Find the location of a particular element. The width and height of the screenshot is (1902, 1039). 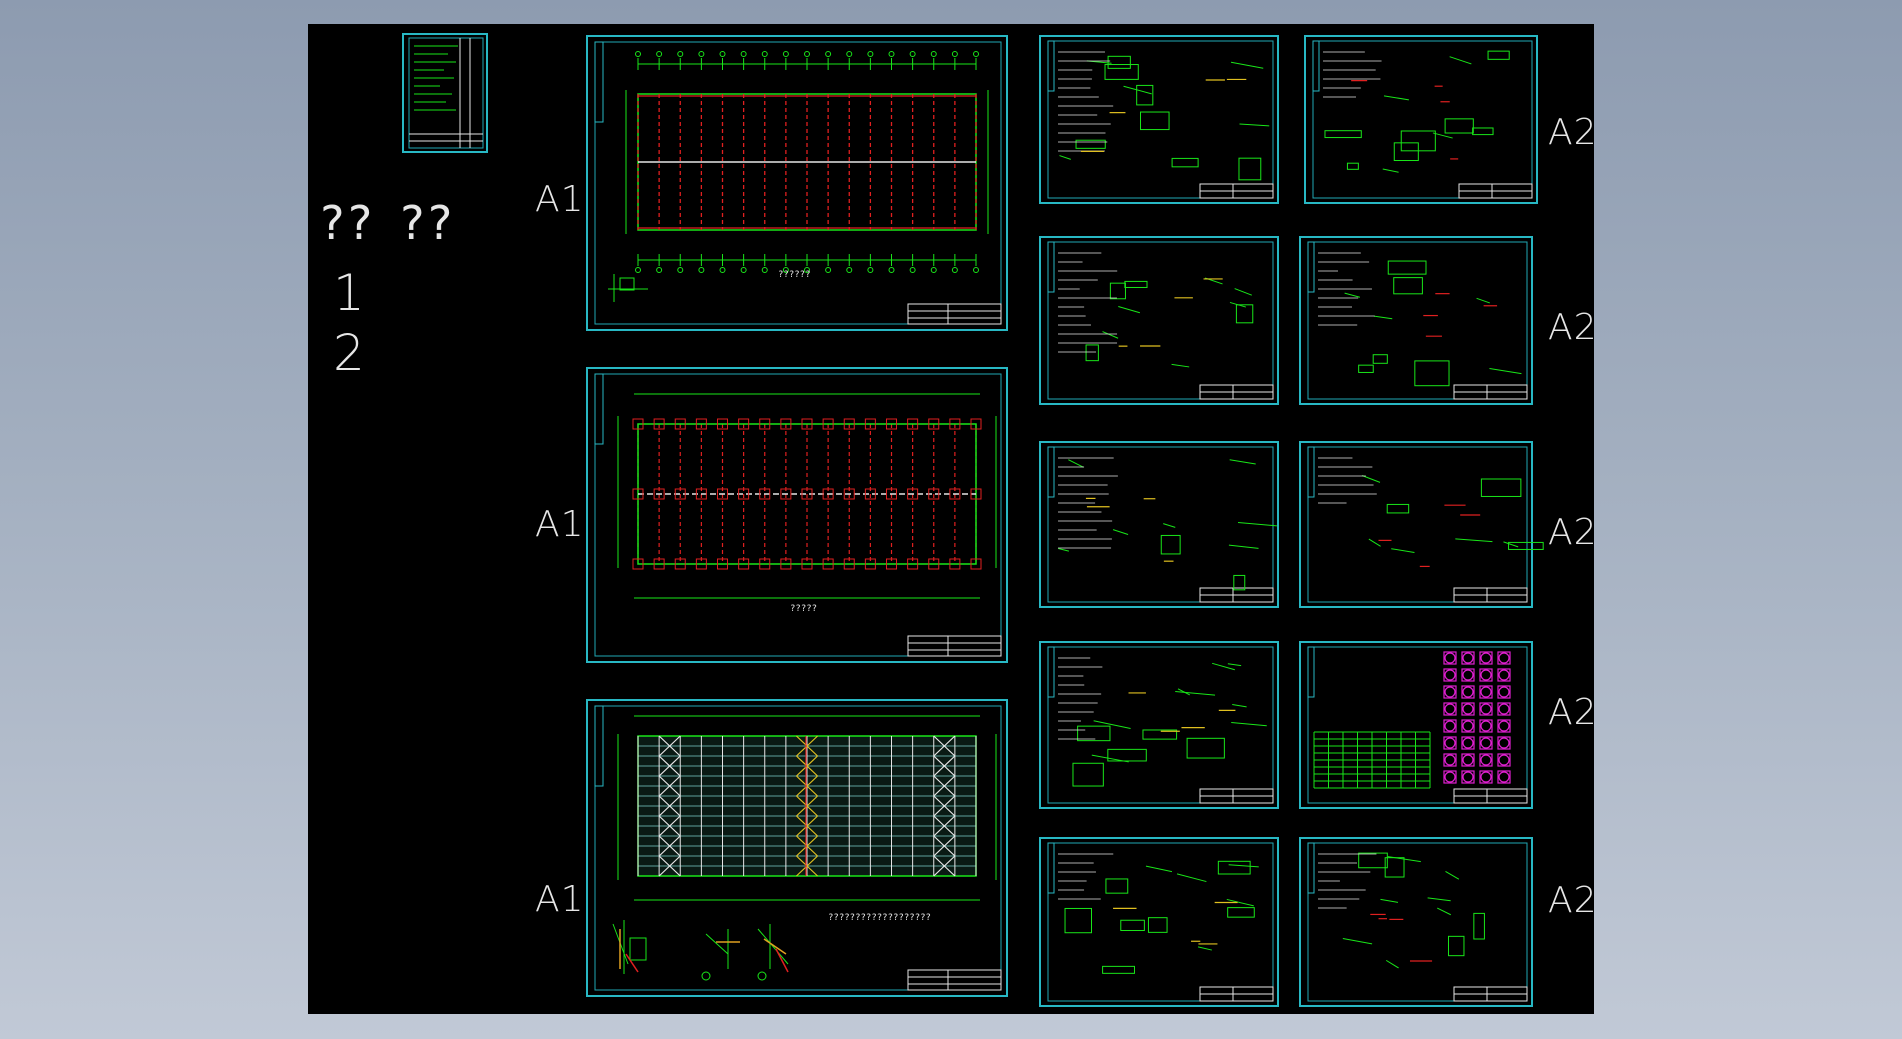

plan-title-2: ????? is located at coordinates (804, 609).